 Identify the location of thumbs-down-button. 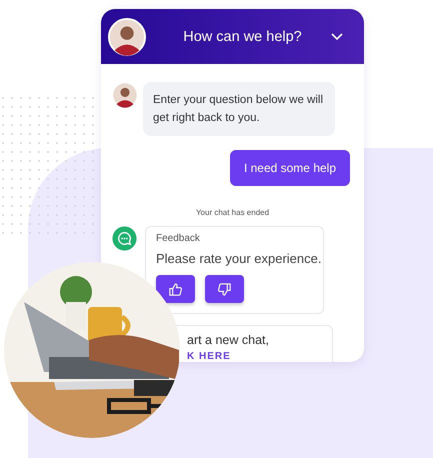
(224, 289).